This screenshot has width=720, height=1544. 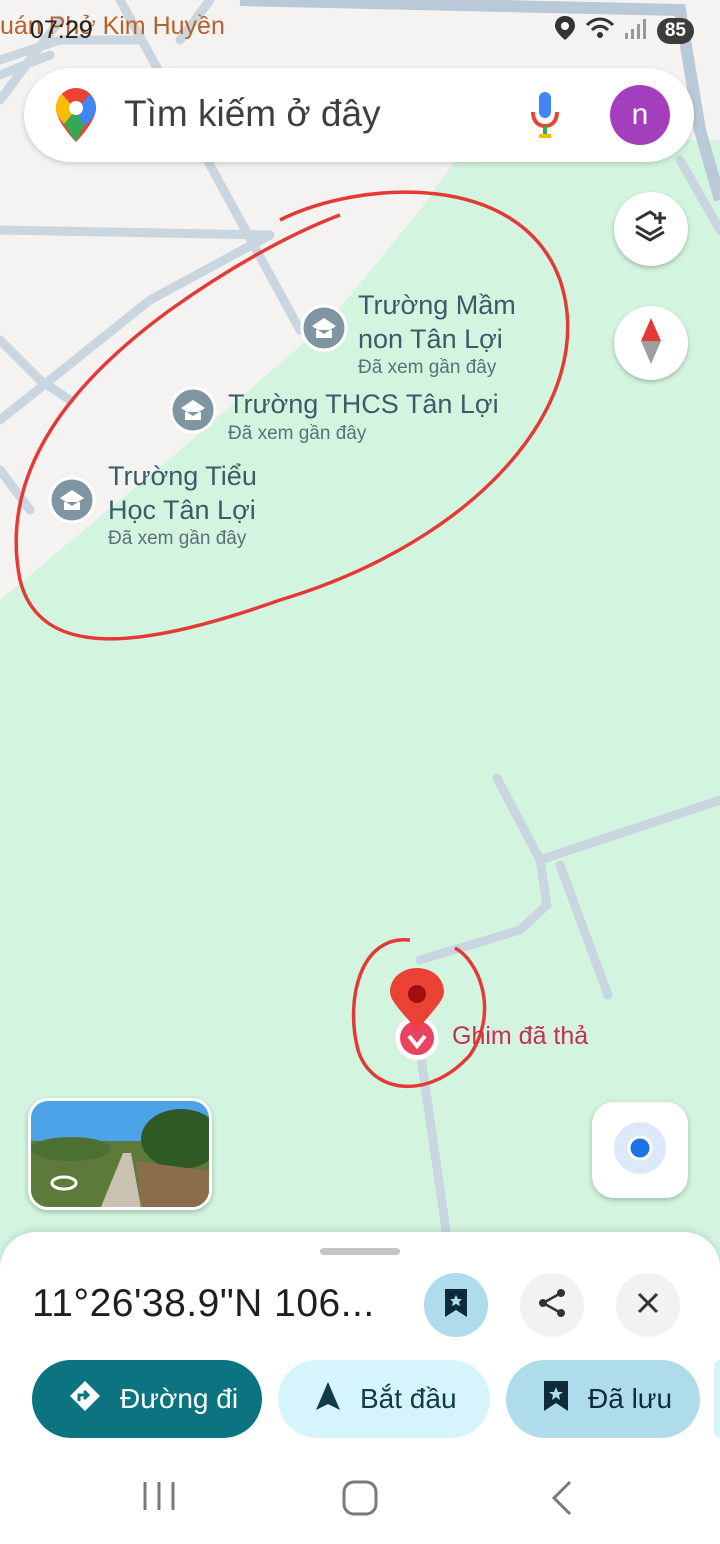 I want to click on poi-name: Trường THCS Tân Lợi, so click(x=363, y=404).